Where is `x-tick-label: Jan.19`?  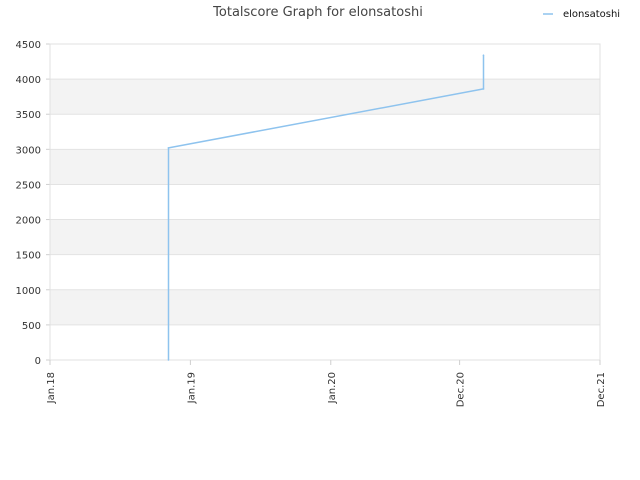
x-tick-label: Jan.19 is located at coordinates (191, 388).